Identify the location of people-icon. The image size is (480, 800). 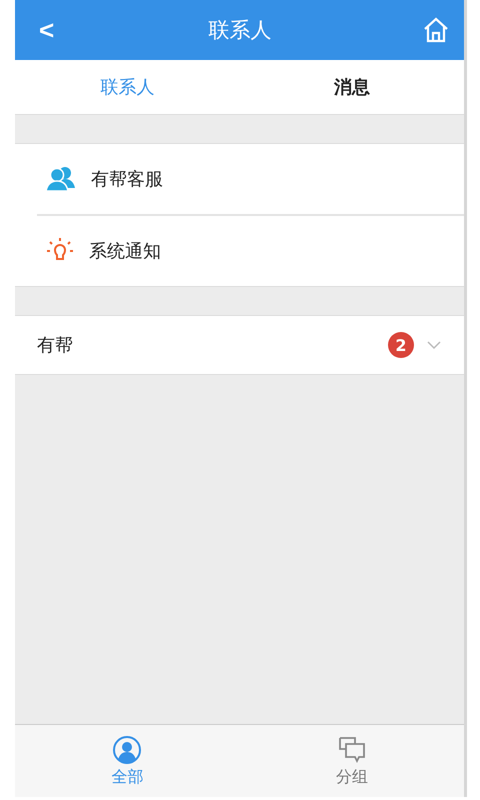
(61, 179).